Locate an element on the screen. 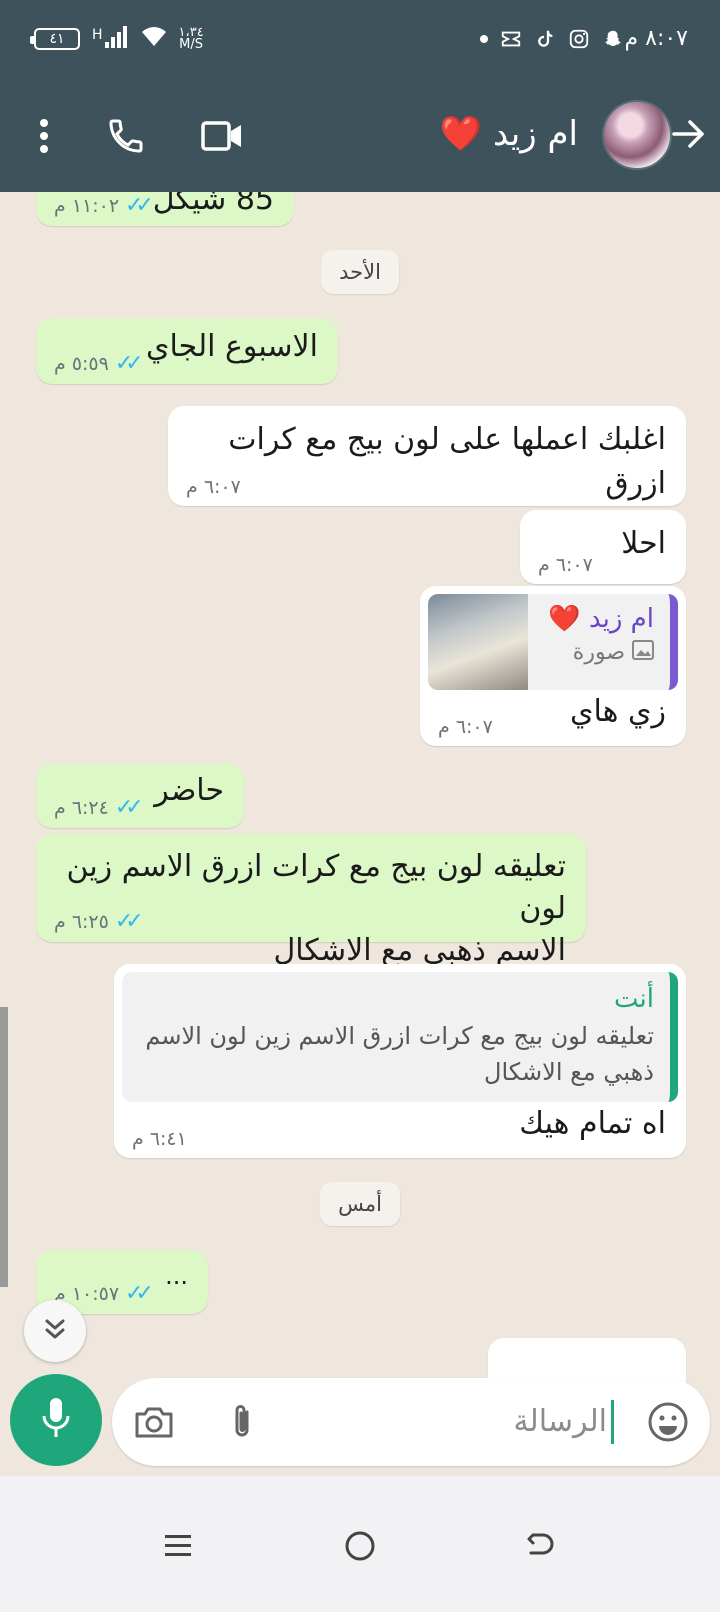 Image resolution: width=720 pixels, height=1612 pixels. message-incoming-reply: ام زيد ❤️ صورة زي هاي ٦:٠٧ م is located at coordinates (553, 666).